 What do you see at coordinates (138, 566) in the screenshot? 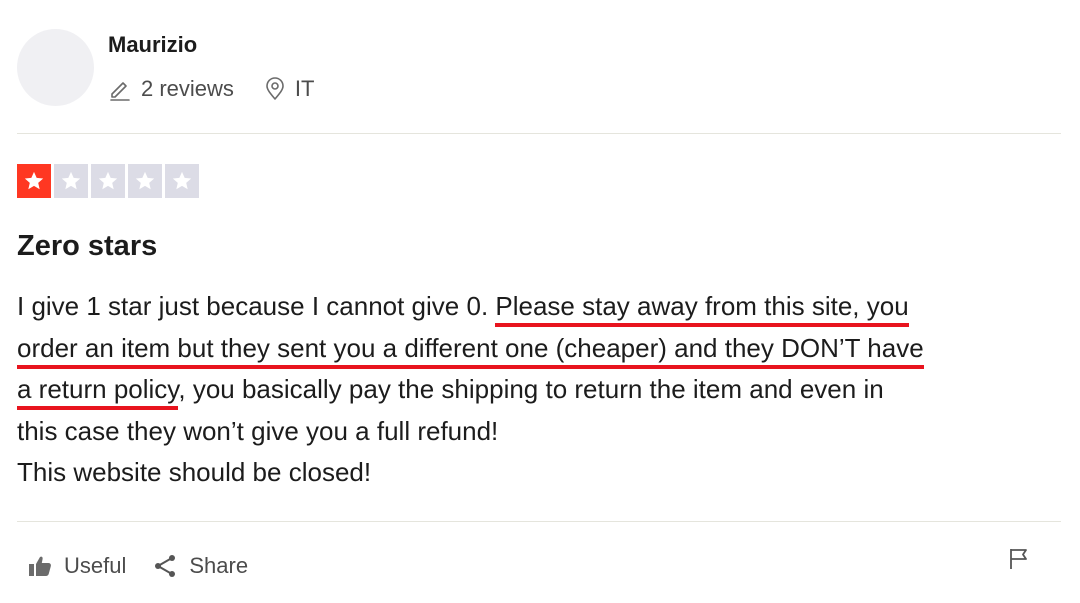
I see `review-actions: Useful Share` at bounding box center [138, 566].